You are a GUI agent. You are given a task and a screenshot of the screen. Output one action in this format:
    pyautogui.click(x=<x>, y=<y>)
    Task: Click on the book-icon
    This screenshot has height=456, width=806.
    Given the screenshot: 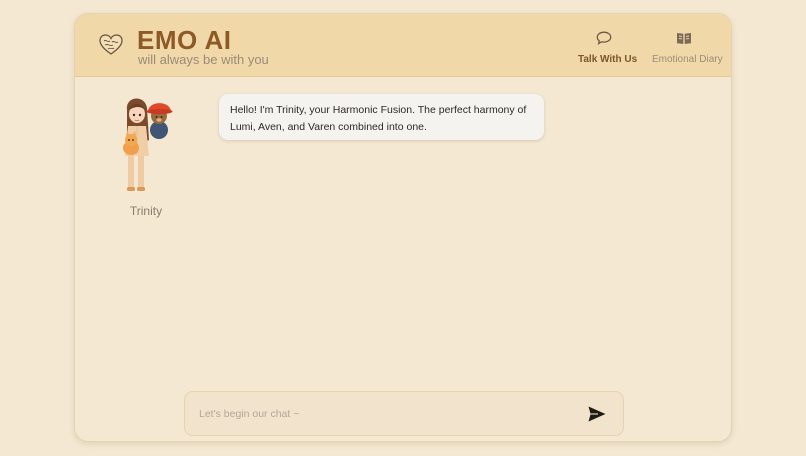 What is the action you would take?
    pyautogui.click(x=684, y=38)
    